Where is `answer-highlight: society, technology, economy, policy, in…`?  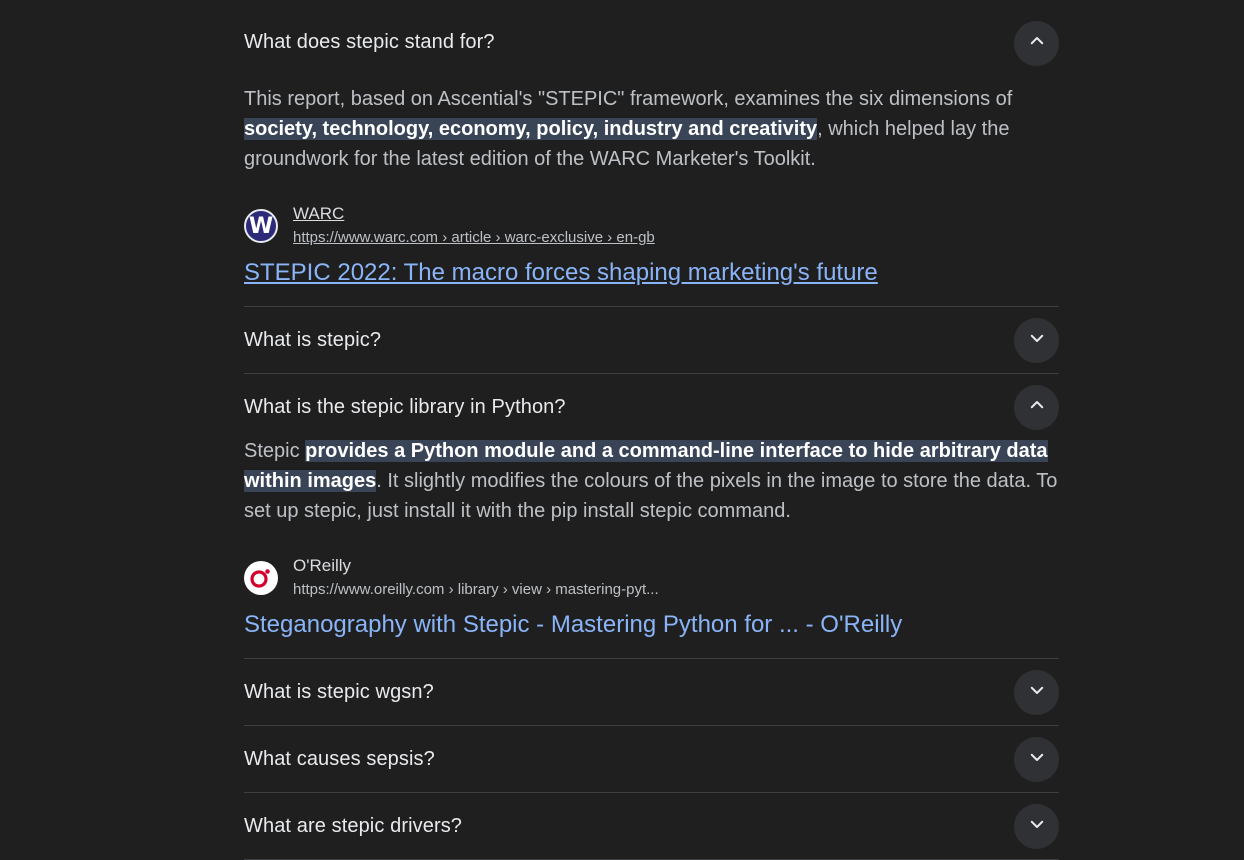
answer-highlight: society, technology, economy, policy, in… is located at coordinates (531, 129).